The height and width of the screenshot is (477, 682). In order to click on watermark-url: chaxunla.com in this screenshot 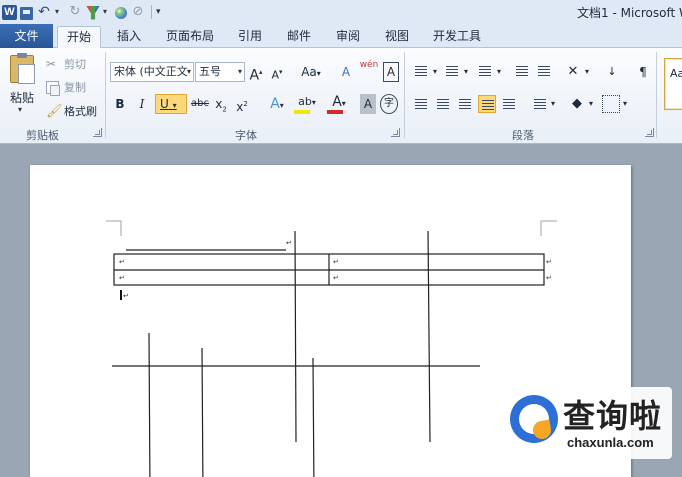, I will do `click(610, 442)`.